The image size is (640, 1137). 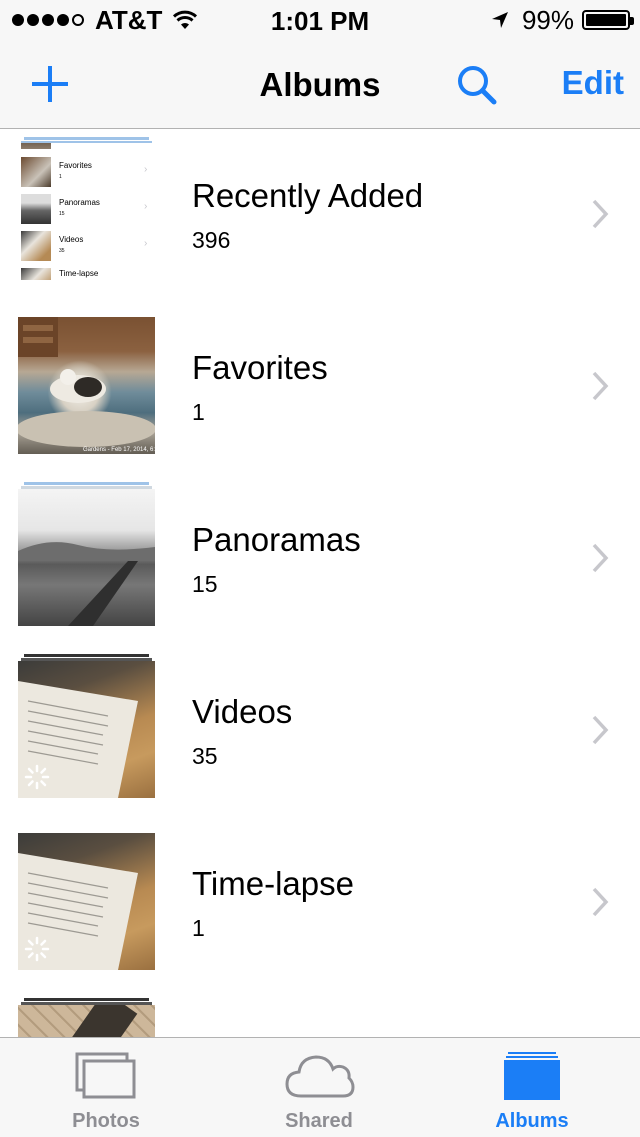 I want to click on album-count: 35, so click(x=205, y=756).